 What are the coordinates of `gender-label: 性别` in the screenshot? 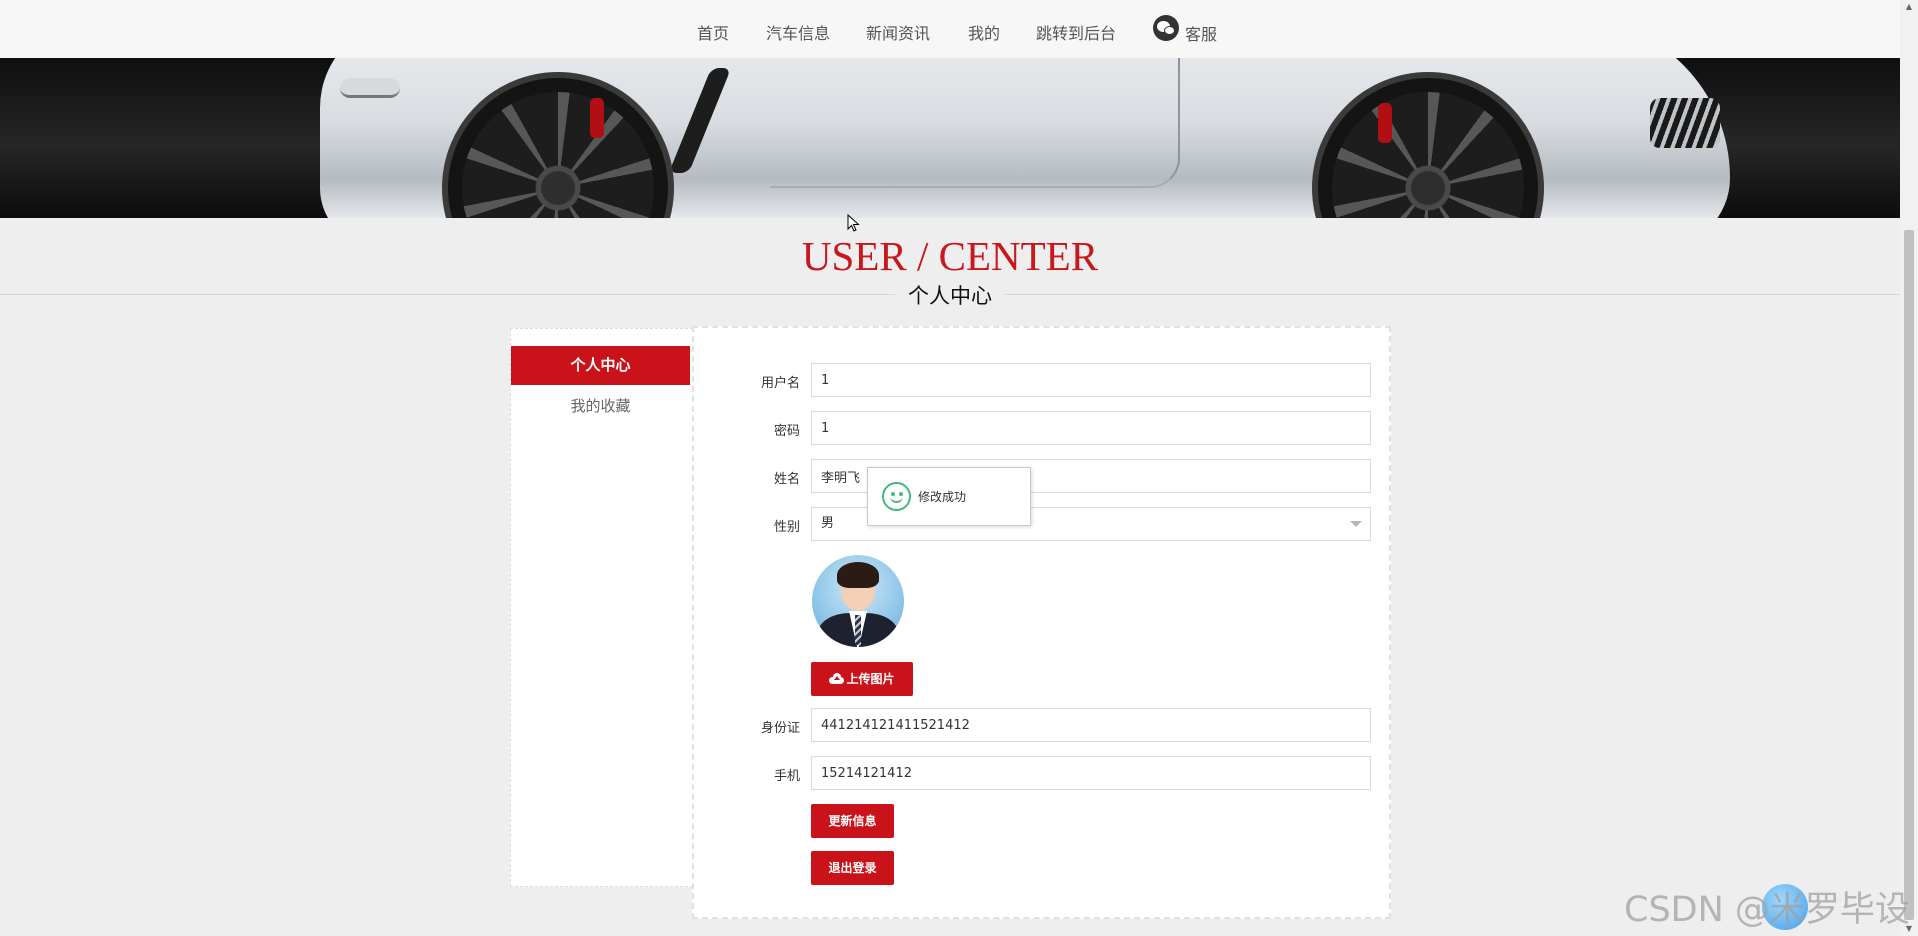 It's located at (786, 527).